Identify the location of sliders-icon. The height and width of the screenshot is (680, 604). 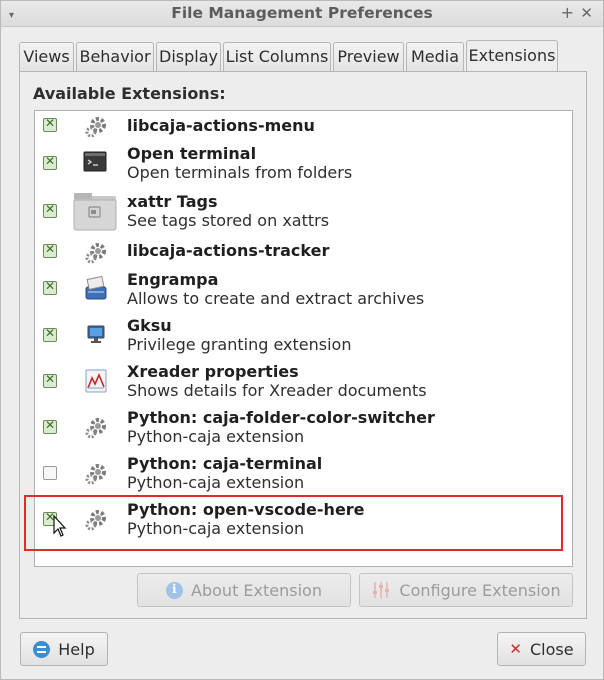
(381, 590).